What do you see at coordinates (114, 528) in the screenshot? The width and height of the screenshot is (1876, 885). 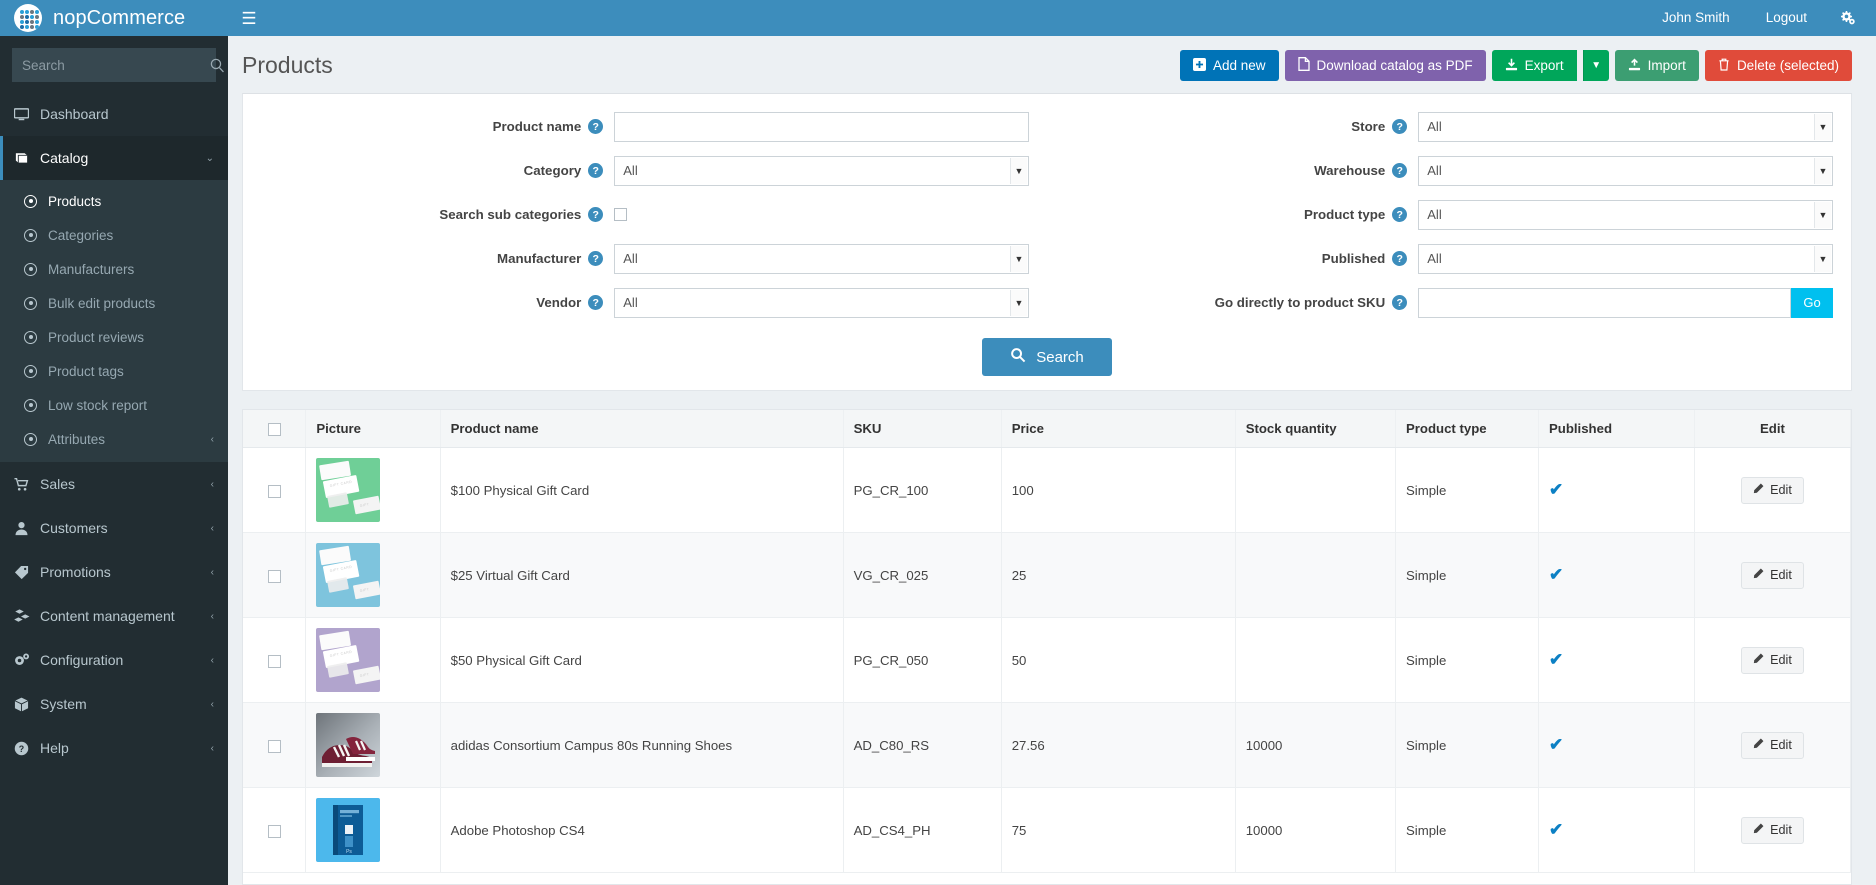 I see `sidebar-item-customers: Customers ‹` at bounding box center [114, 528].